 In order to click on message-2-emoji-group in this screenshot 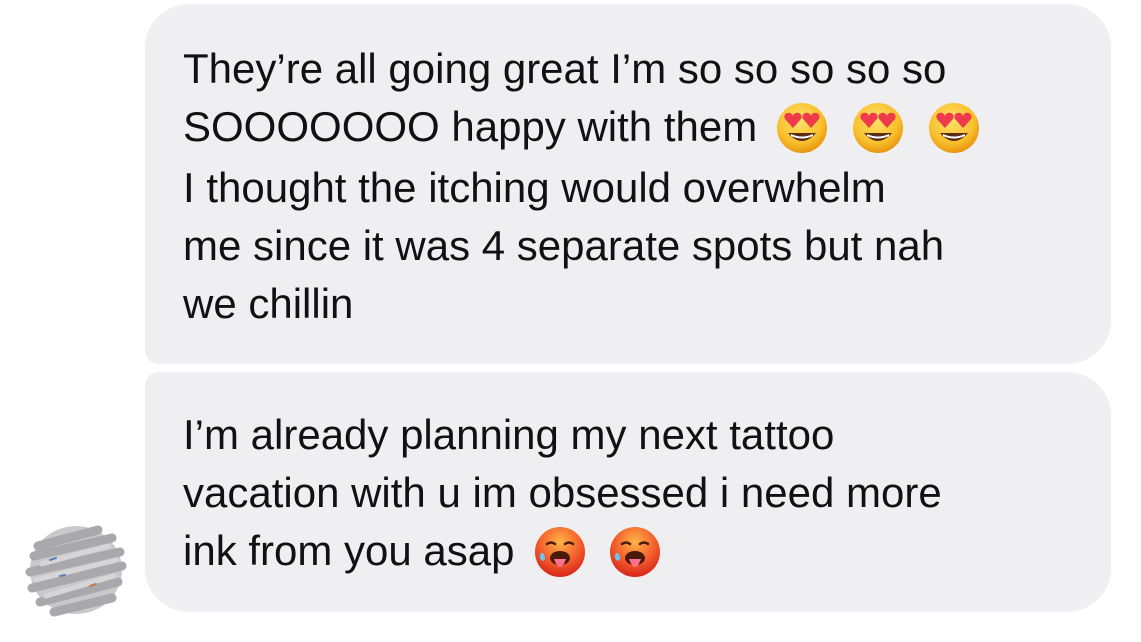, I will do `click(593, 553)`.